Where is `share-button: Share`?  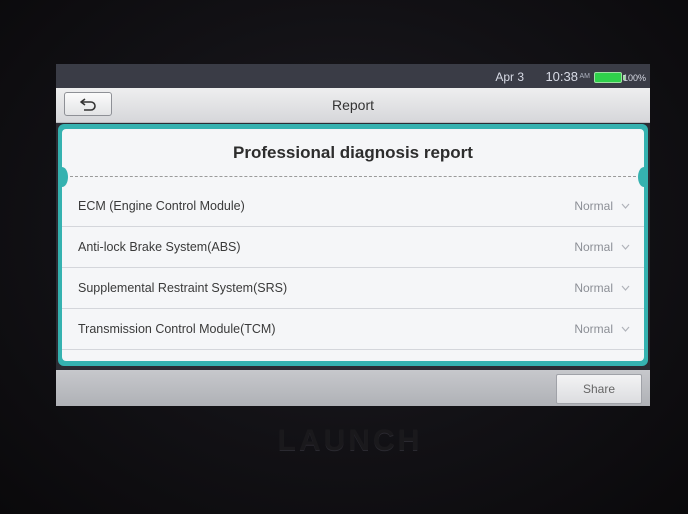
share-button: Share is located at coordinates (599, 389).